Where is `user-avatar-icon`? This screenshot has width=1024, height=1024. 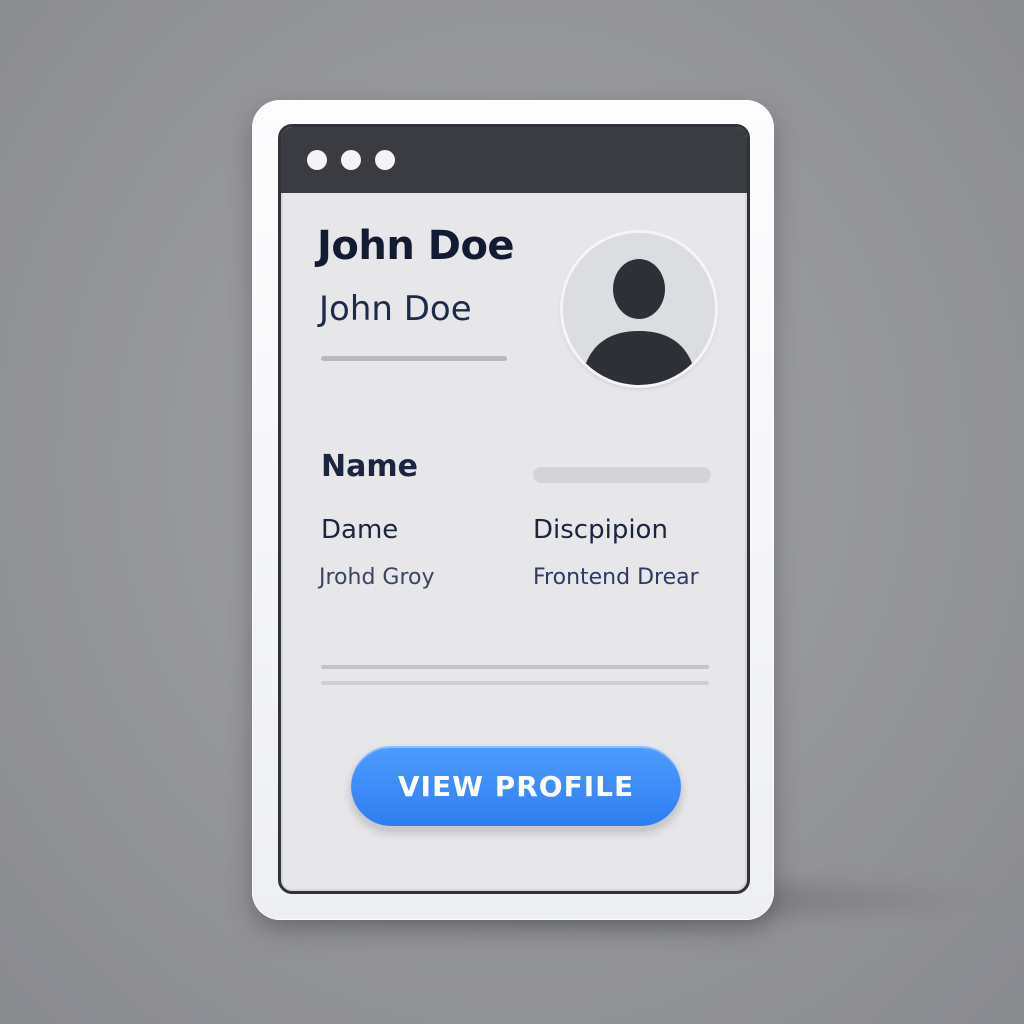
user-avatar-icon is located at coordinates (639, 309).